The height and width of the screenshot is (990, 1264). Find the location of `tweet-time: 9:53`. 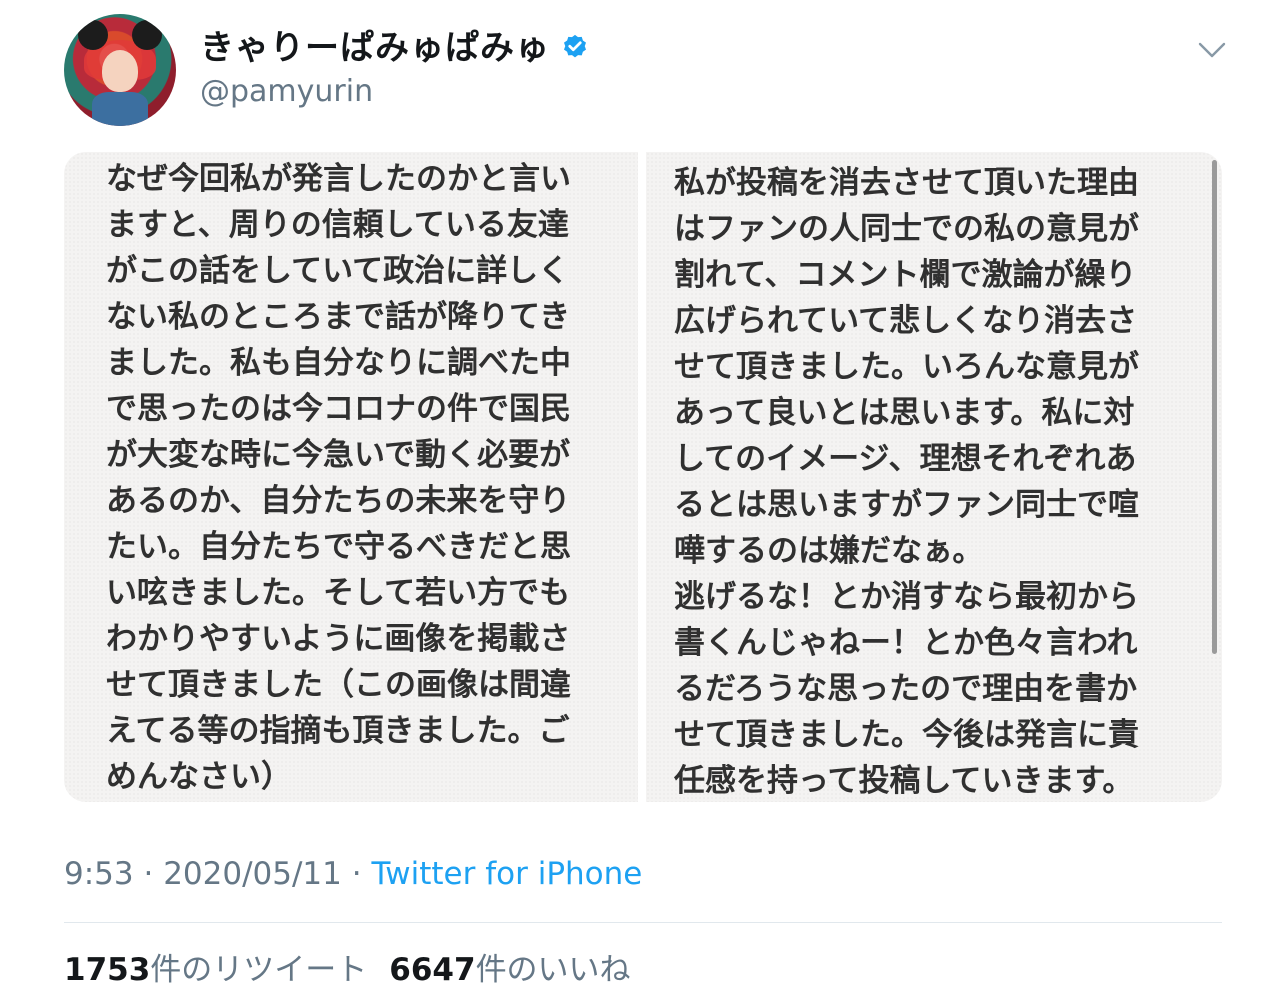

tweet-time: 9:53 is located at coordinates (99, 874).